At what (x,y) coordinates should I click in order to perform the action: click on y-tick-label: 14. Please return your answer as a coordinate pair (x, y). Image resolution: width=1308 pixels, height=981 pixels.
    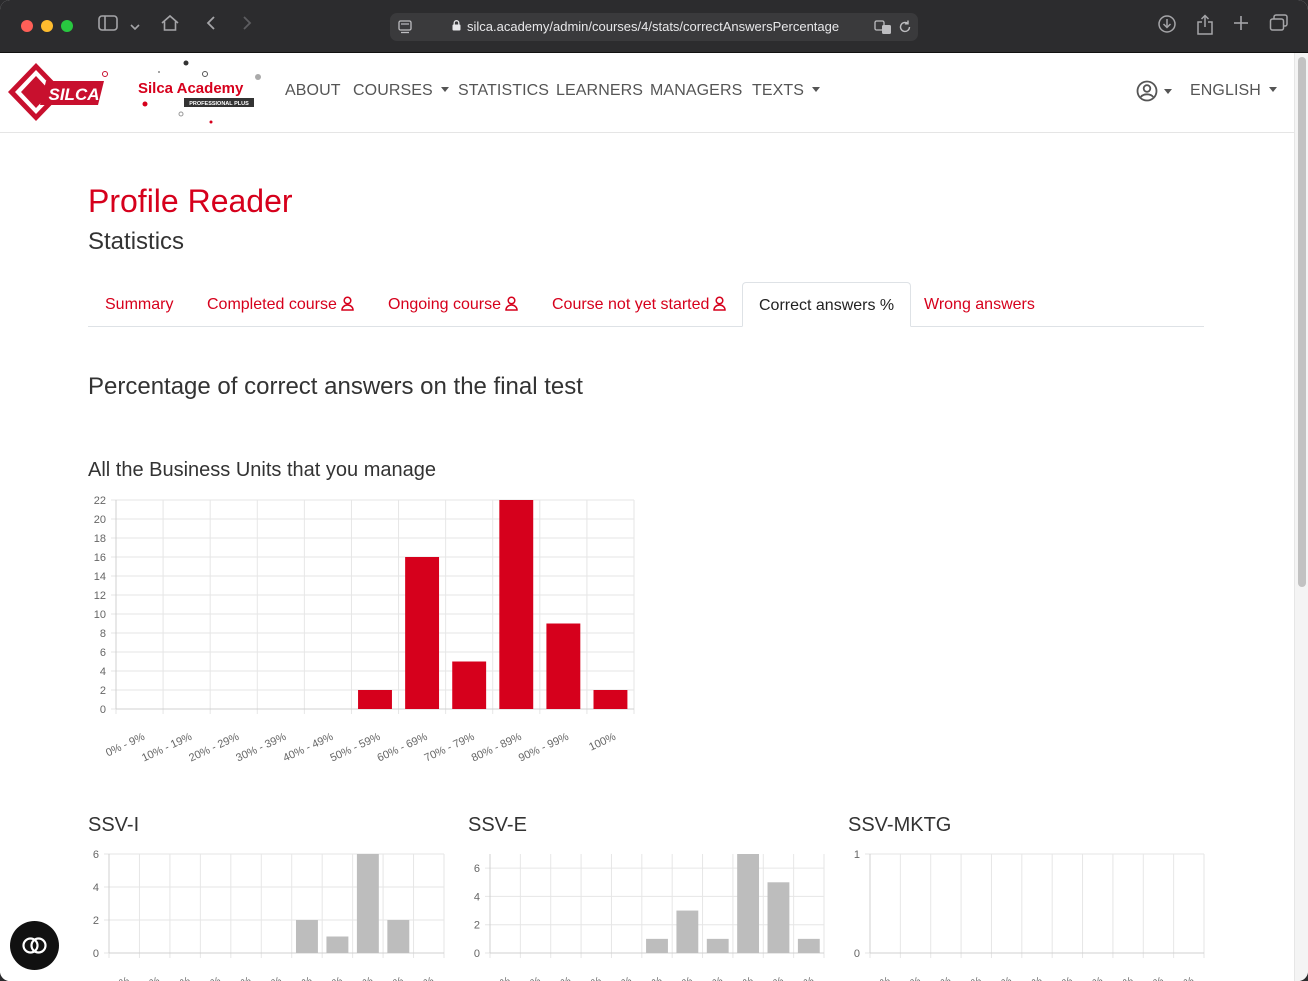
    Looking at the image, I should click on (100, 577).